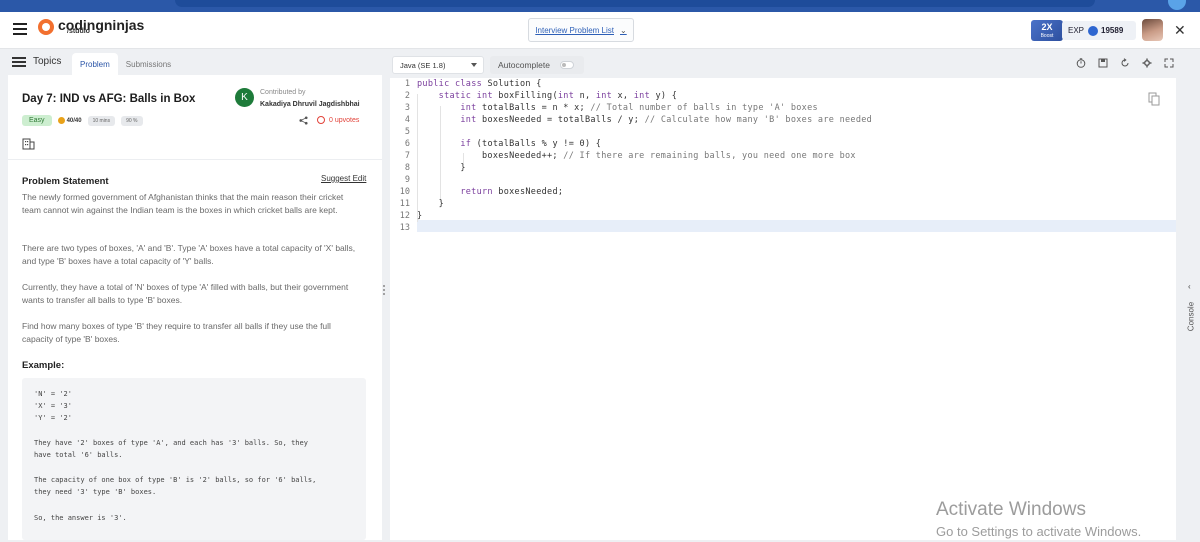 This screenshot has height=542, width=1200. I want to click on chevron-left-icon: ‹, so click(1189, 286).